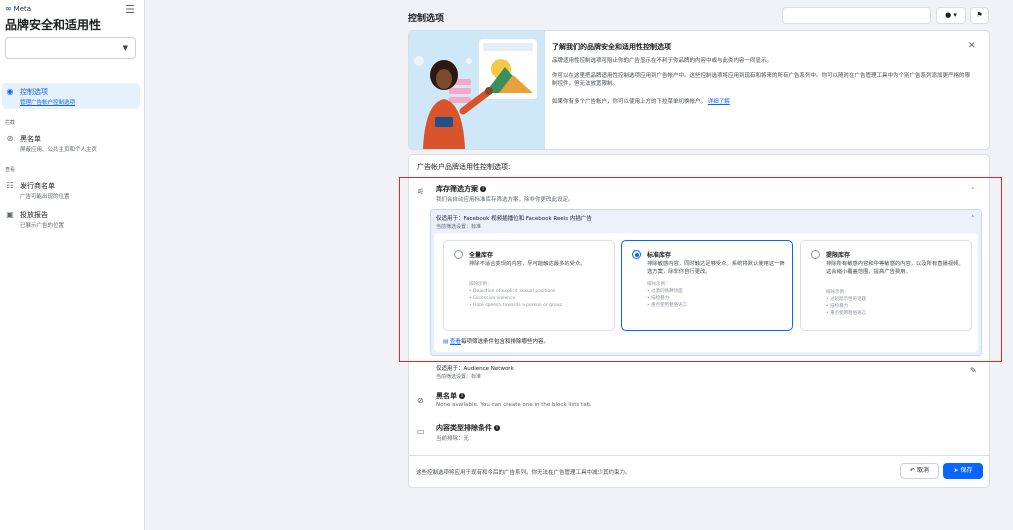  I want to click on help-icon: ● ▾, so click(951, 15).